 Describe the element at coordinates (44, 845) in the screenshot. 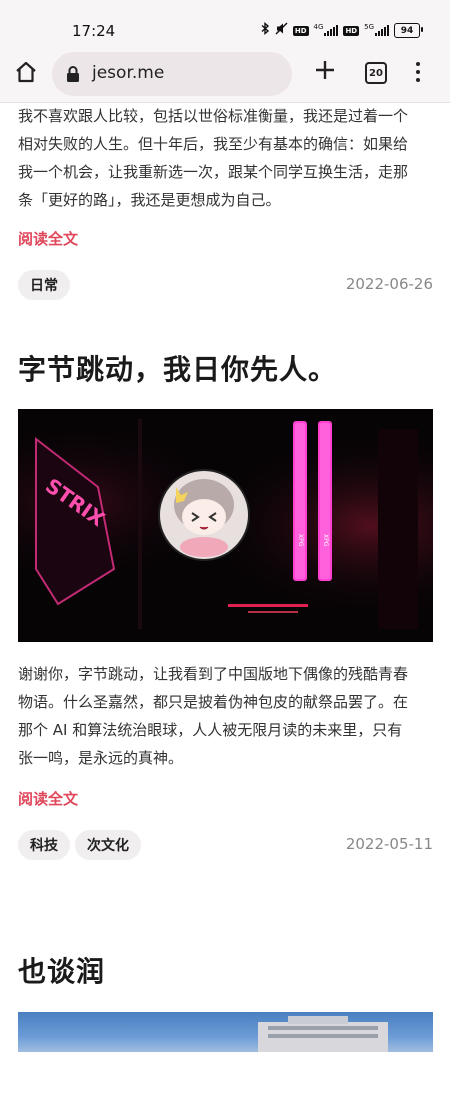

I see `tag-tech: 科技` at that location.